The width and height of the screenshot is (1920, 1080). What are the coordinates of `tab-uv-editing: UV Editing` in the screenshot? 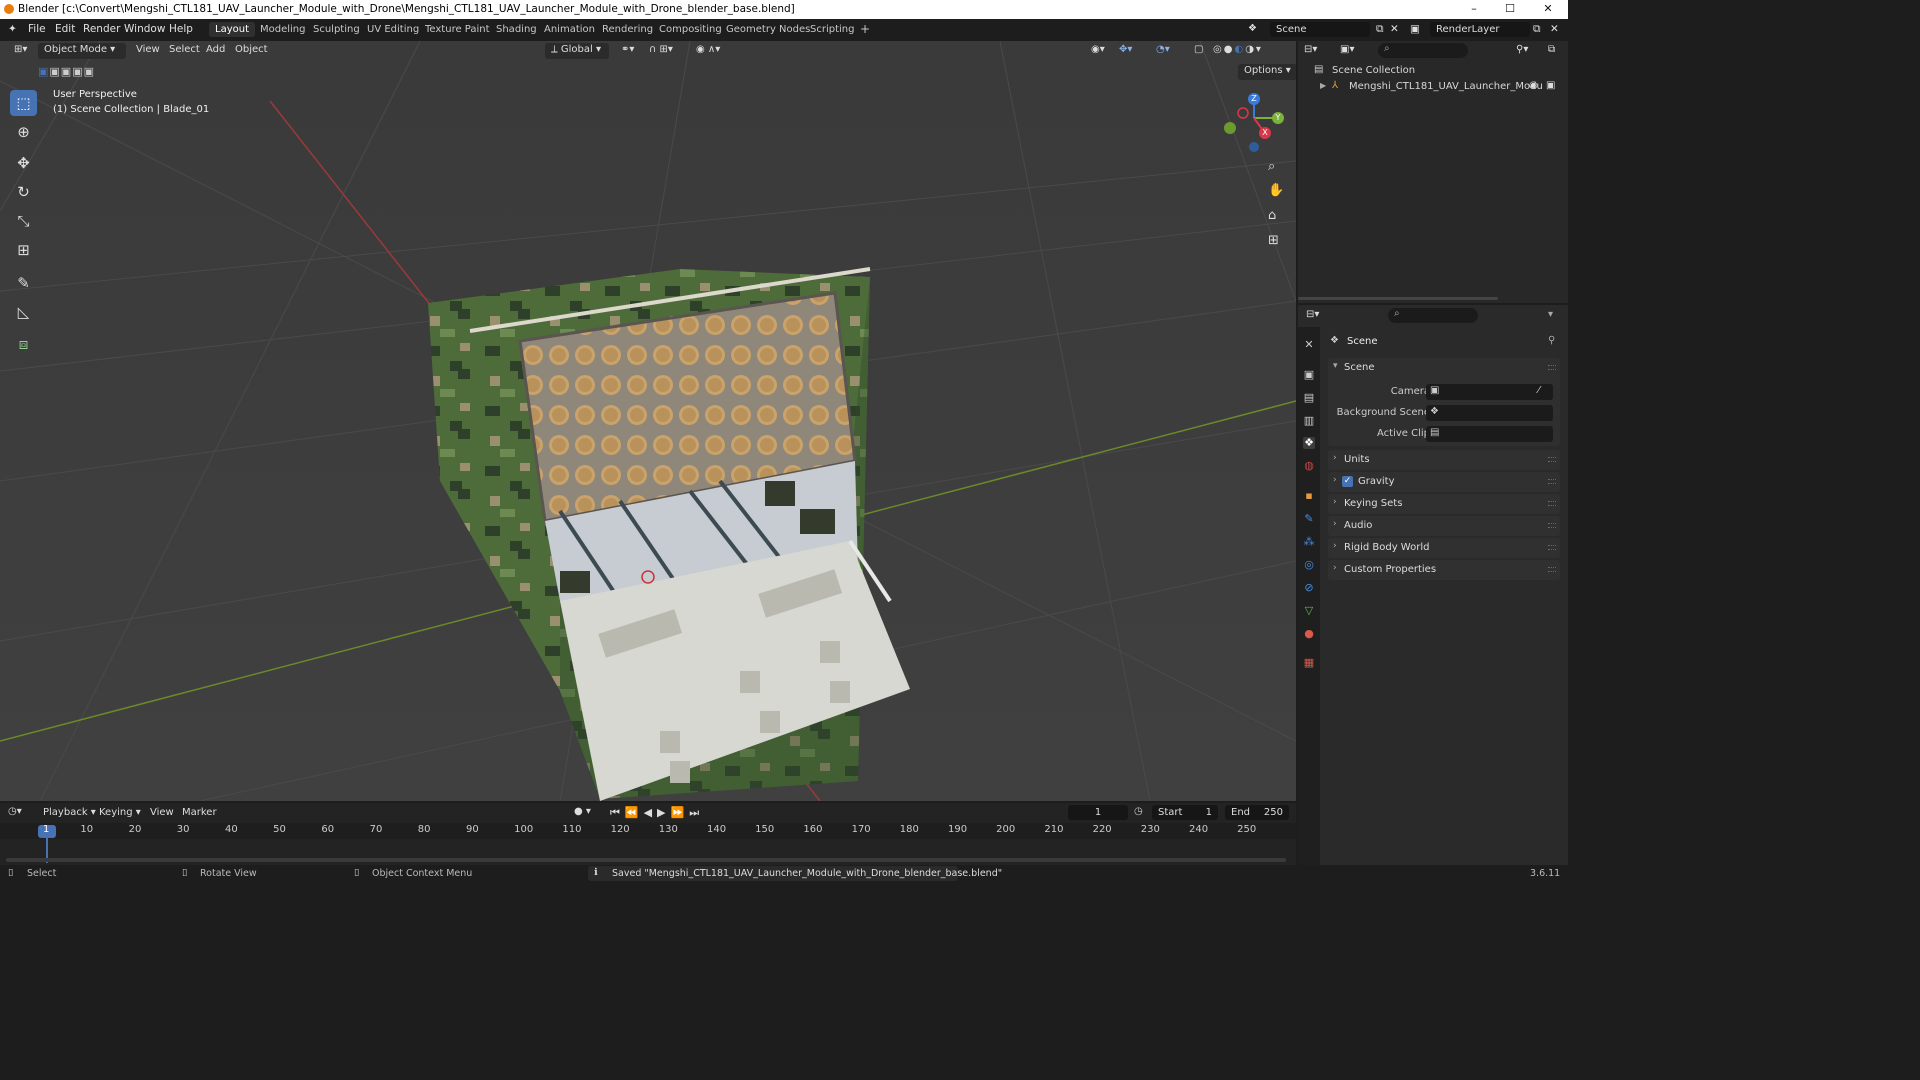 It's located at (393, 29).